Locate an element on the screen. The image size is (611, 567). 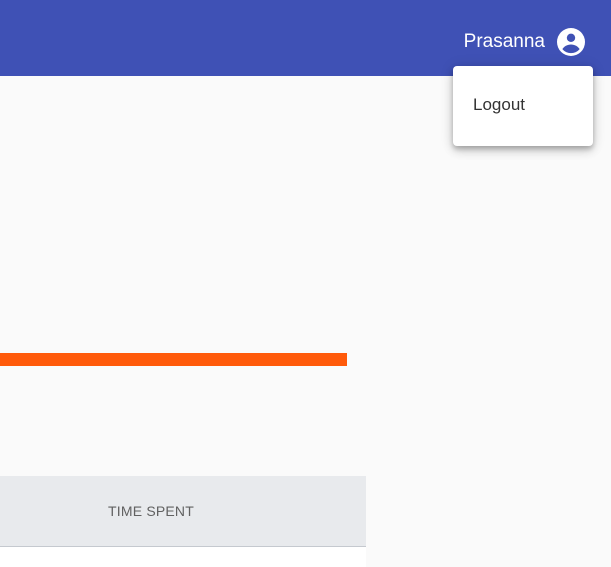
account-circle-icon is located at coordinates (571, 42).